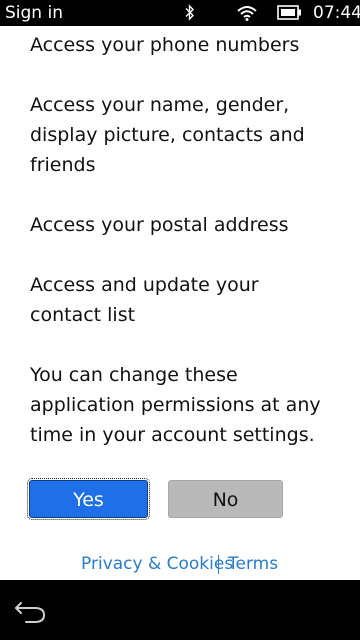 The image size is (360, 640). I want to click on privacy-cookies-link: Privacy & Cookies, so click(157, 564).